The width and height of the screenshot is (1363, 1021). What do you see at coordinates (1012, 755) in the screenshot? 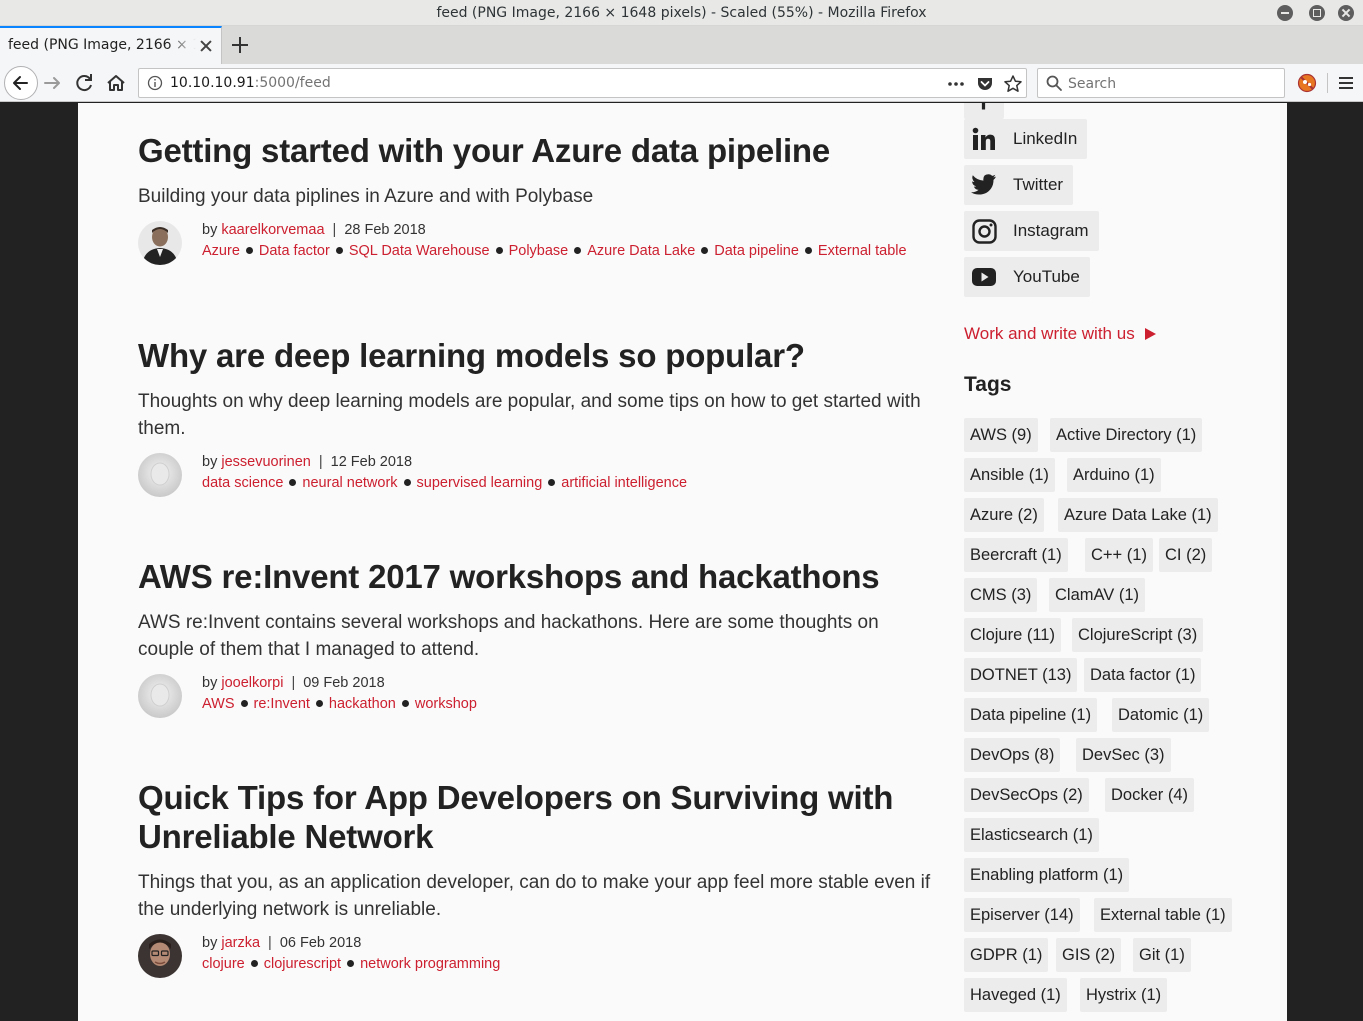
I see `tag-chip: DevOps (8)` at bounding box center [1012, 755].